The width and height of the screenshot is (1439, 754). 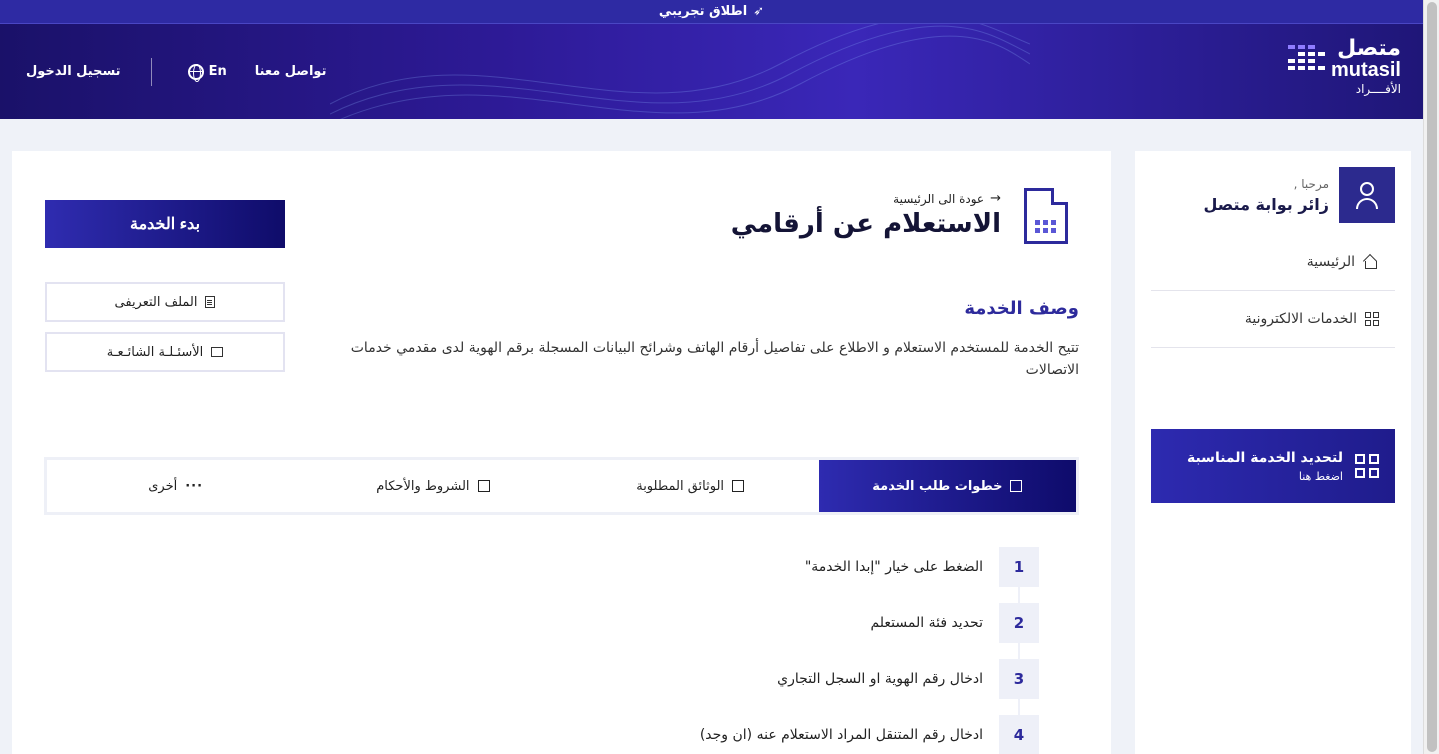 I want to click on beta-banner-text: اطلاق تجريبي, so click(x=703, y=11).